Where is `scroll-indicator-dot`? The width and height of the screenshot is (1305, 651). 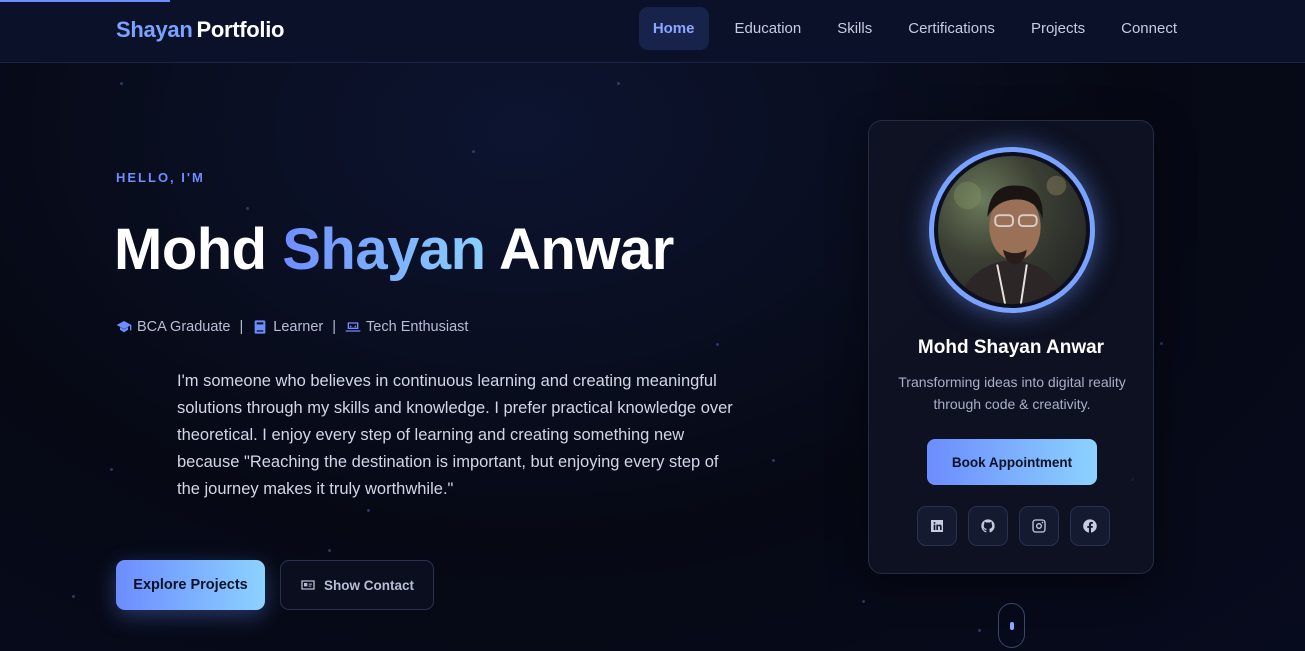
scroll-indicator-dot is located at coordinates (1012, 626).